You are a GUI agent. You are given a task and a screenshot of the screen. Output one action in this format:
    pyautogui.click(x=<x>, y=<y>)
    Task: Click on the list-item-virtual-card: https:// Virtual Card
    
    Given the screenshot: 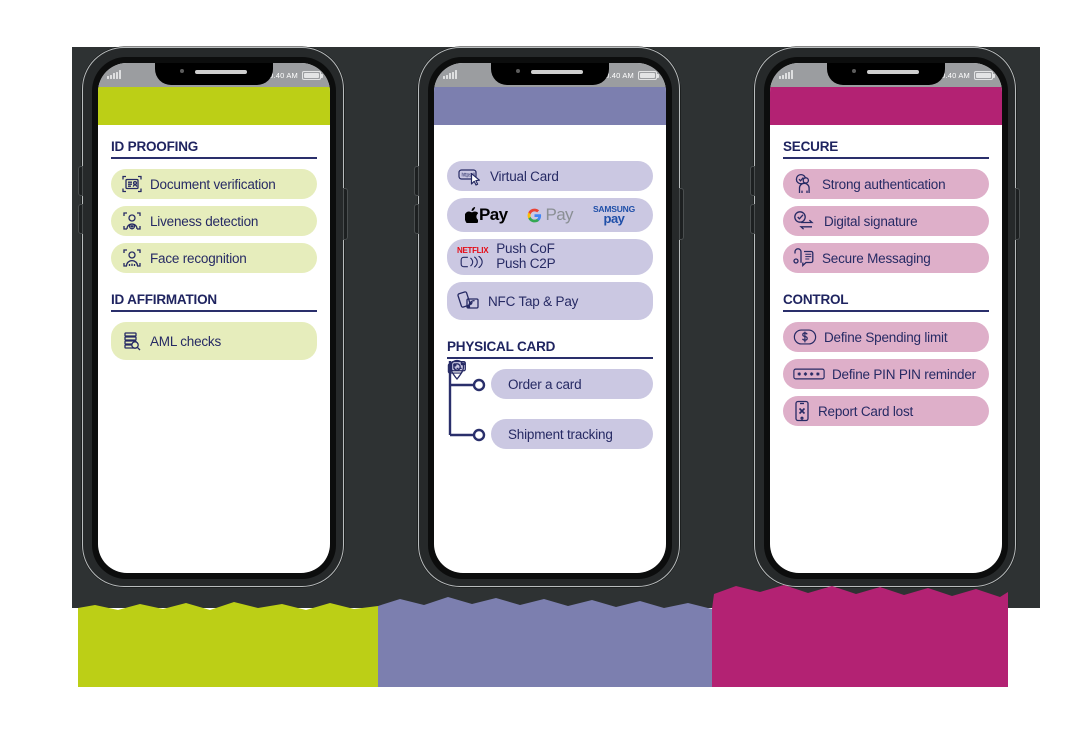 What is the action you would take?
    pyautogui.click(x=550, y=176)
    